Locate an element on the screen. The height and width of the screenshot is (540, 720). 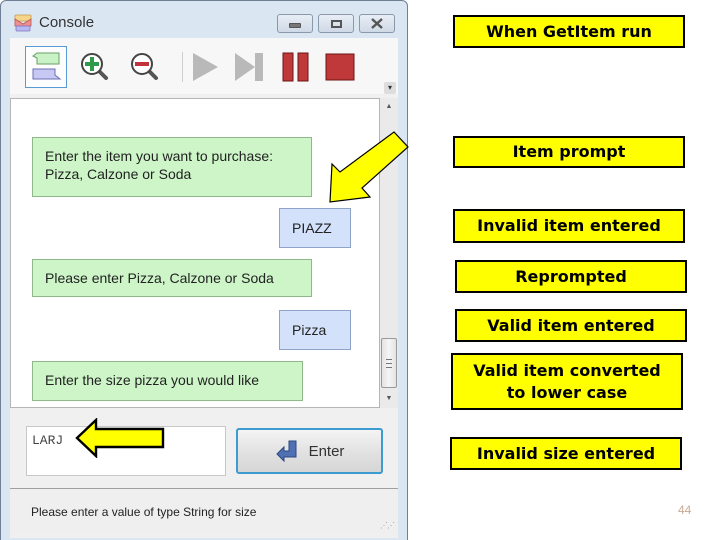
scroll-thumb is located at coordinates (389, 363).